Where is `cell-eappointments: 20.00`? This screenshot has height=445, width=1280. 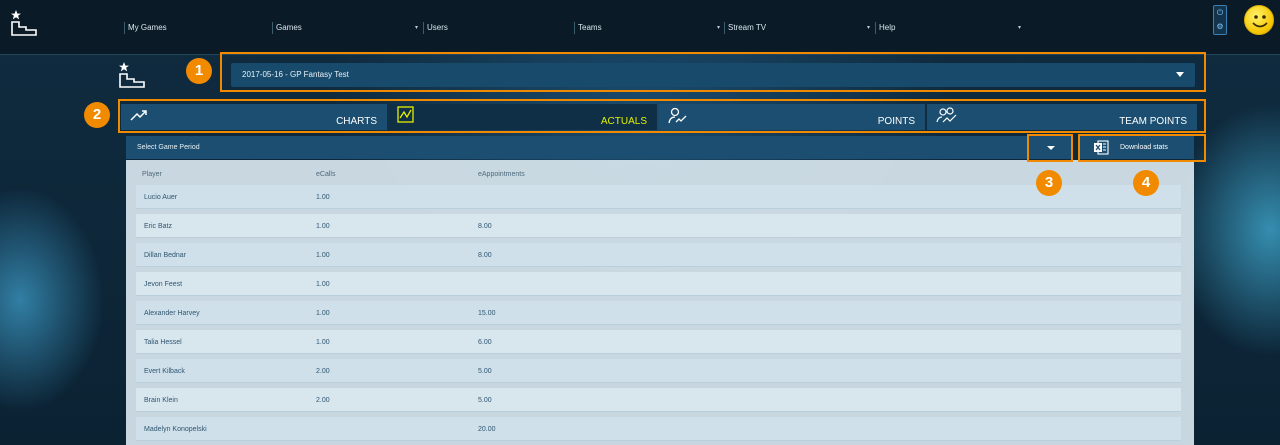
cell-eappointments: 20.00 is located at coordinates (487, 429).